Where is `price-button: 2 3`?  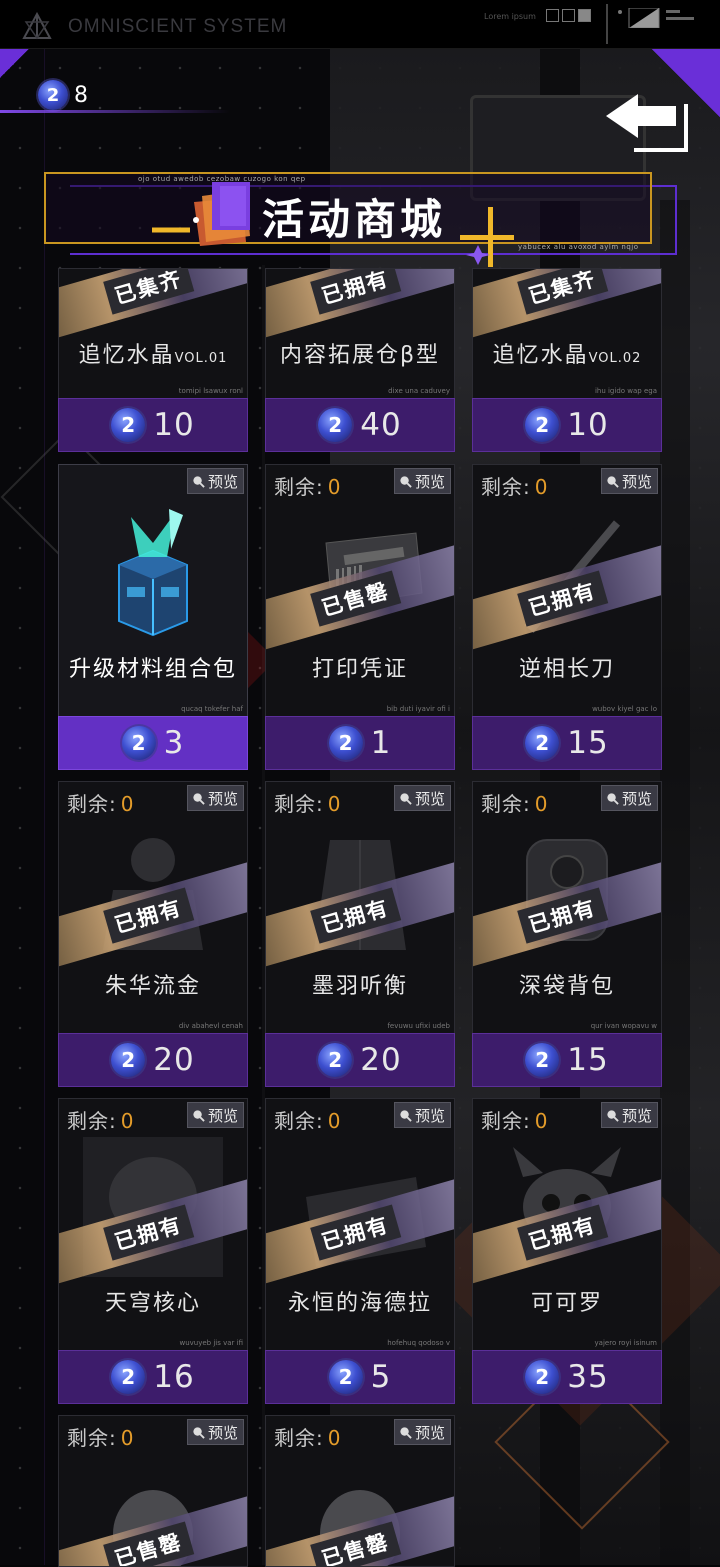
price-button: 2 3 is located at coordinates (153, 743).